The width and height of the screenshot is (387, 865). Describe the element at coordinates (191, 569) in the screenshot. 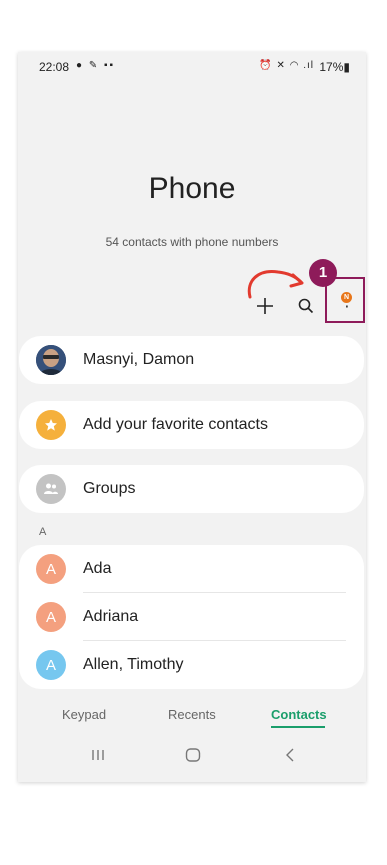

I see `list-item: A Ada` at that location.